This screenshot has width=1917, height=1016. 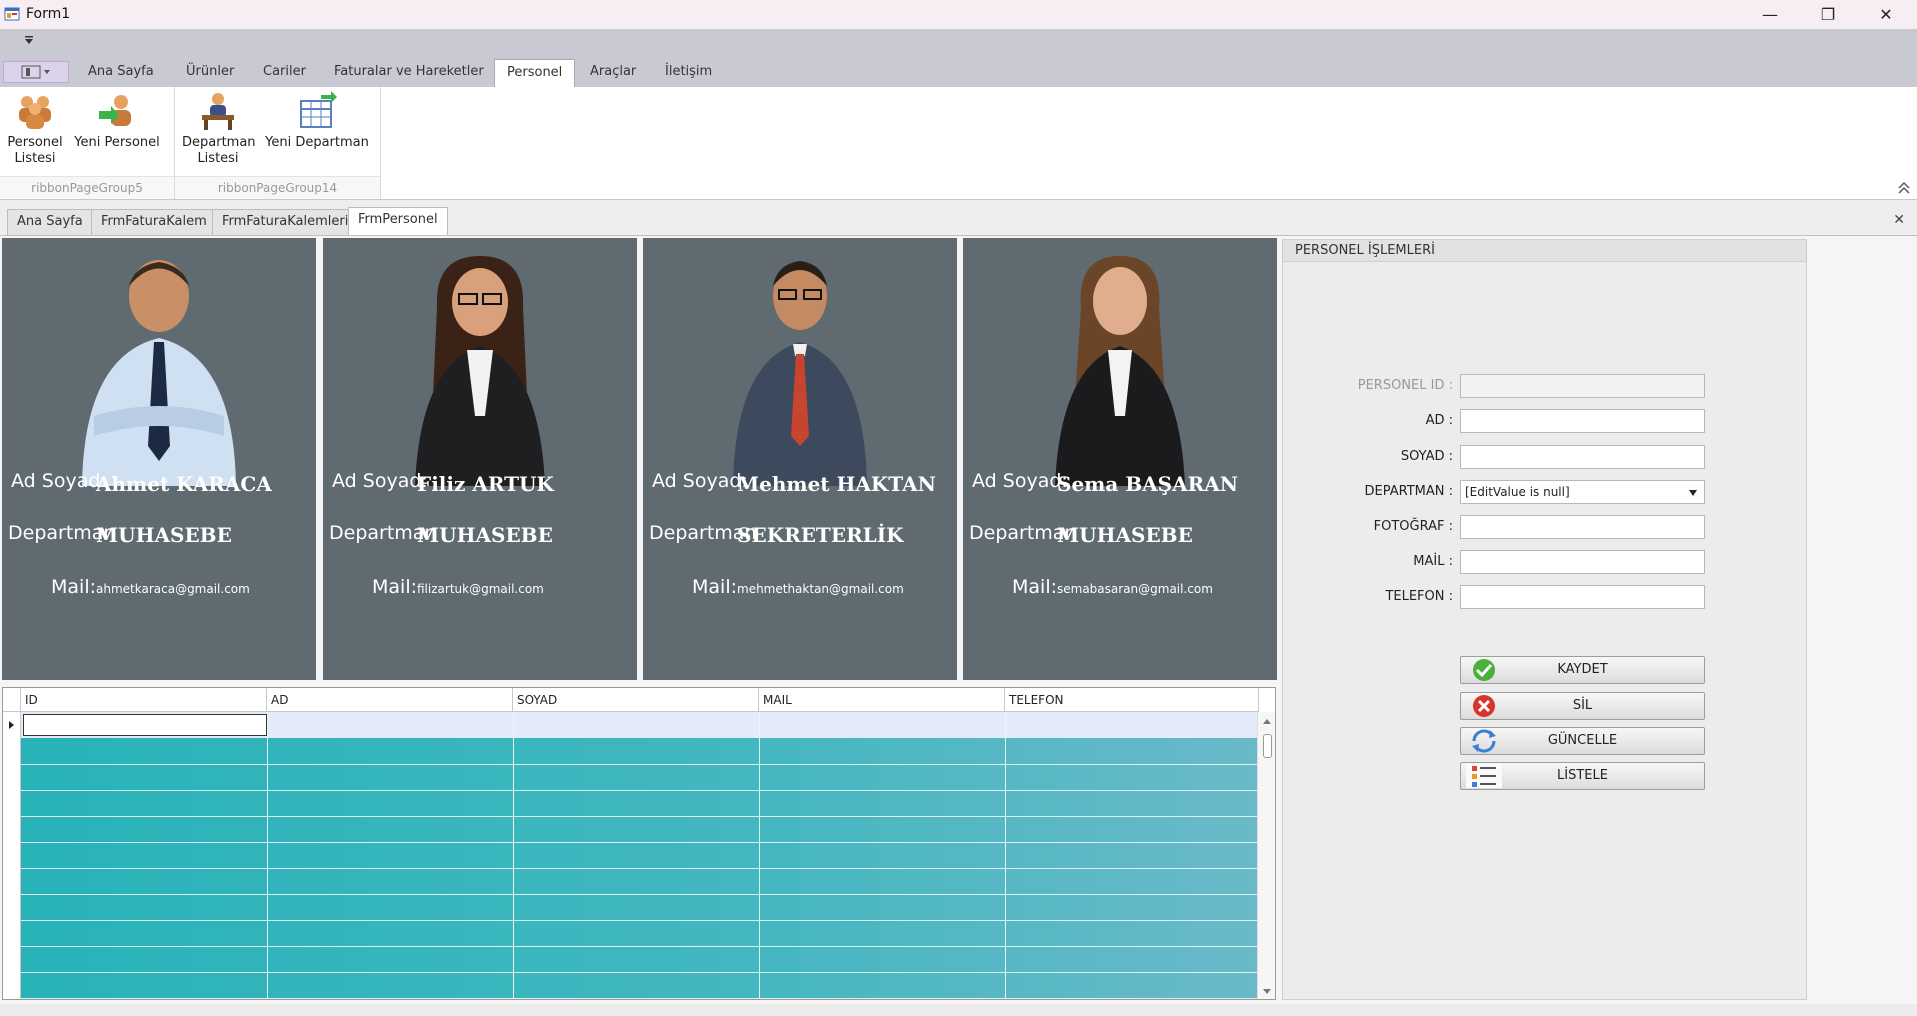 What do you see at coordinates (35, 112) in the screenshot?
I see `people-group-icon` at bounding box center [35, 112].